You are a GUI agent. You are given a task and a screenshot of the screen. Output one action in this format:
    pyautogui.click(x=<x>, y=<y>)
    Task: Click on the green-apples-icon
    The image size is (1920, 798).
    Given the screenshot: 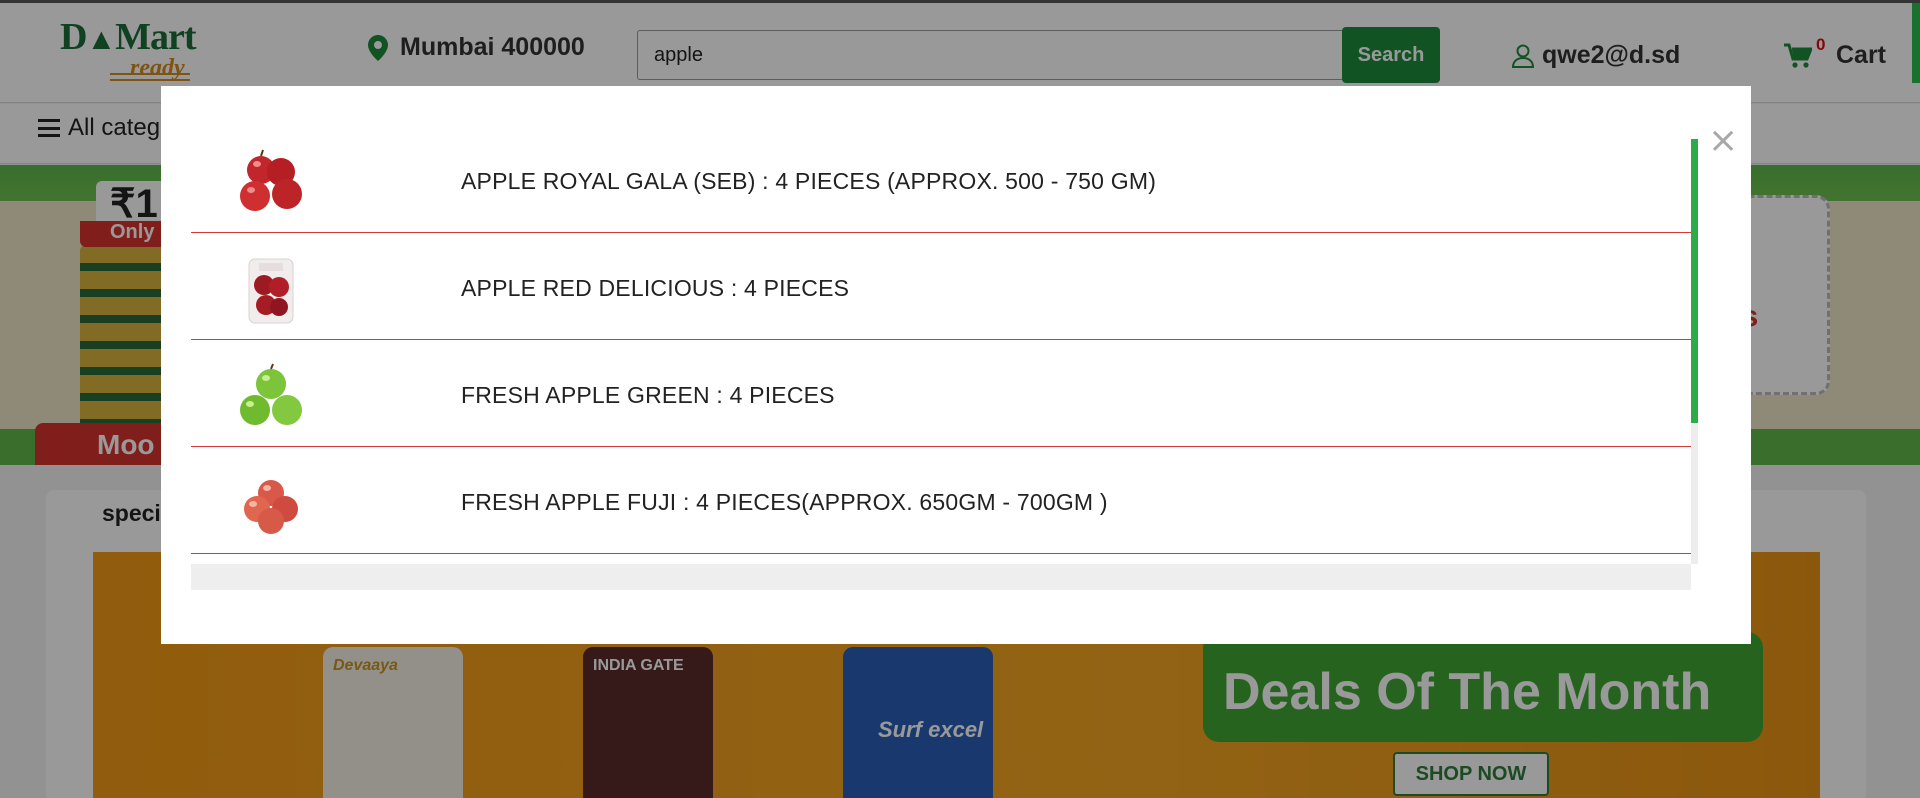 What is the action you would take?
    pyautogui.click(x=271, y=394)
    